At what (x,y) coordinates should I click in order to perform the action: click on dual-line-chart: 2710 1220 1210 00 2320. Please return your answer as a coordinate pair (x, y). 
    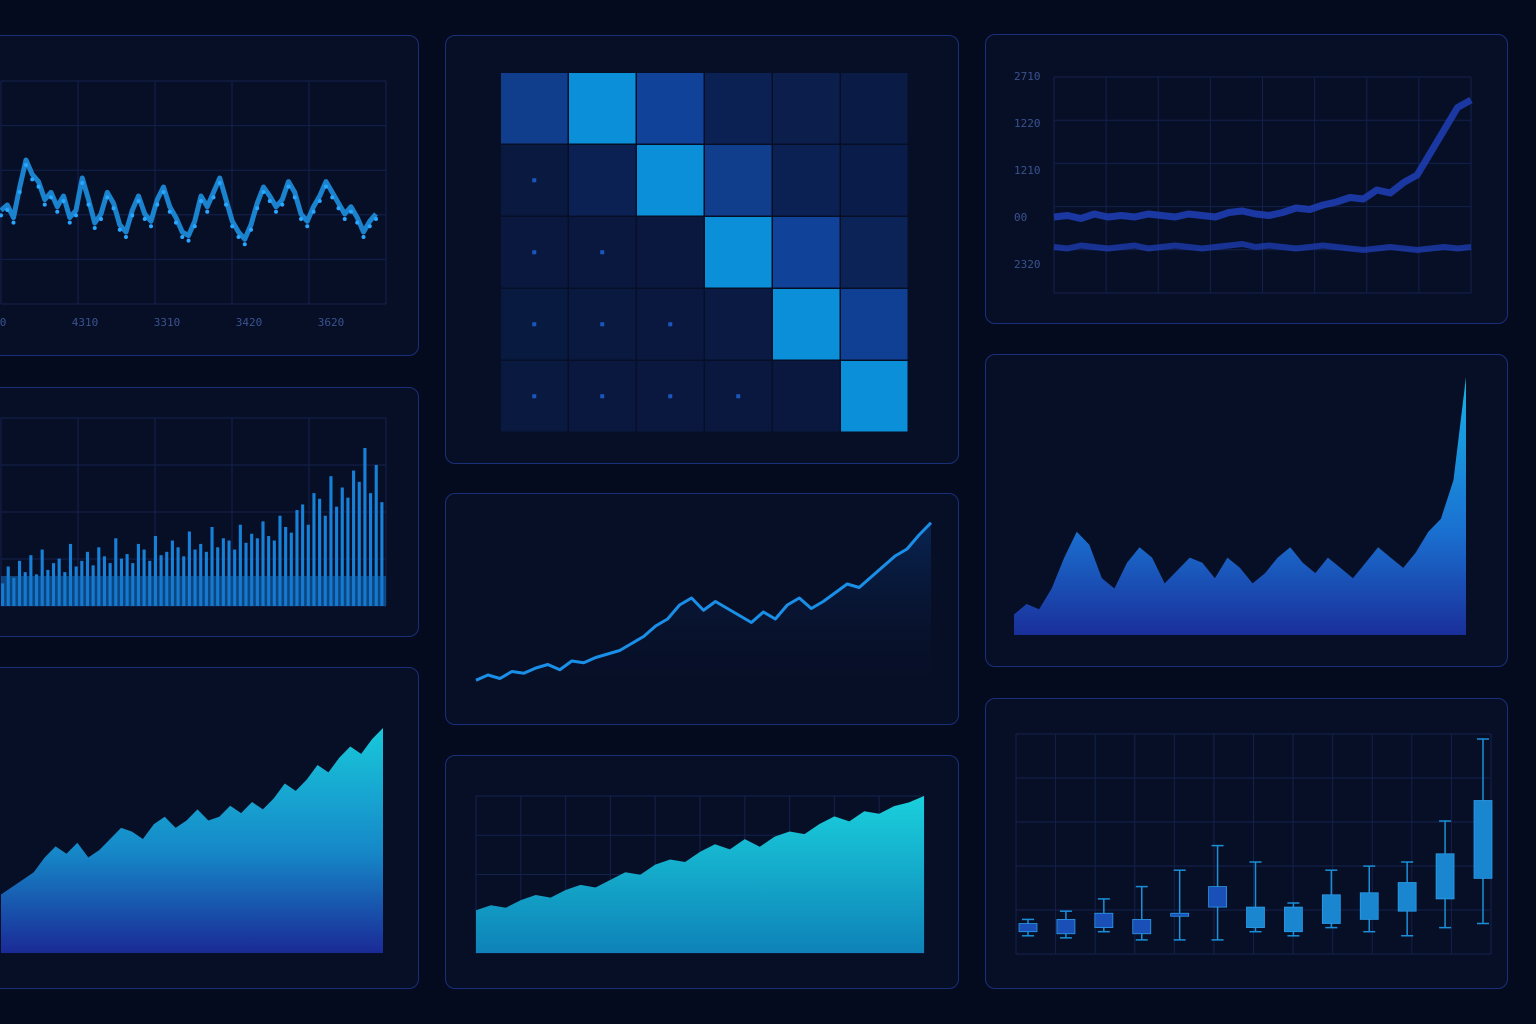
    Looking at the image, I should click on (1243, 182).